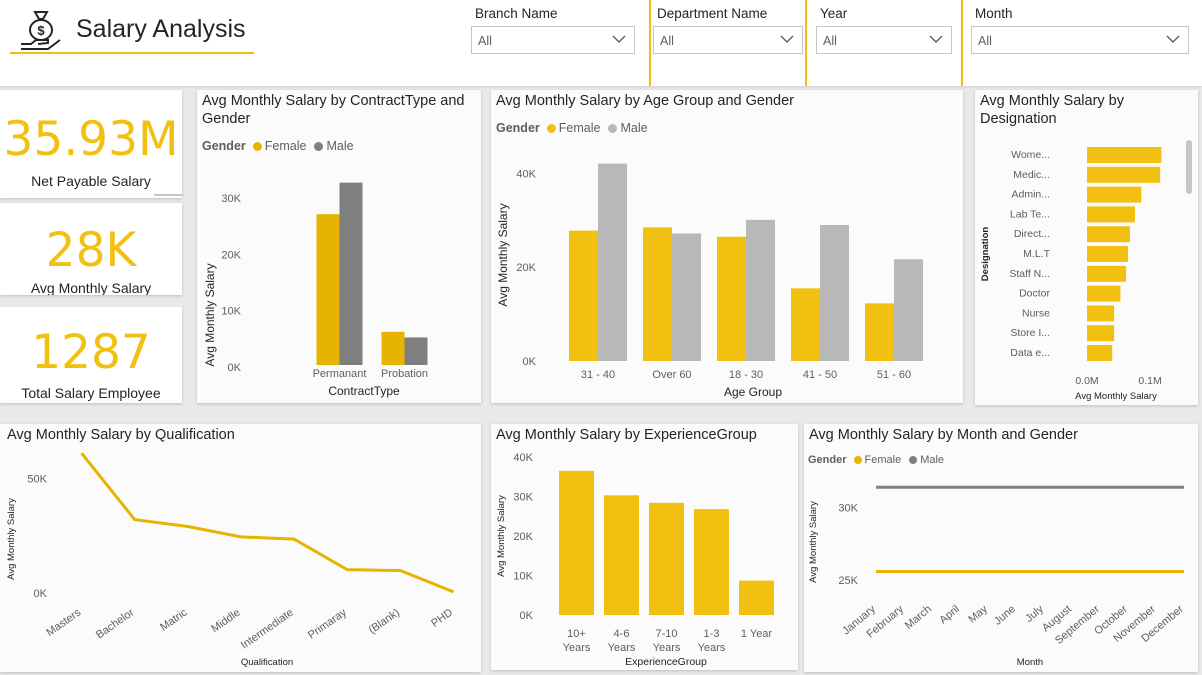 The image size is (1202, 675). What do you see at coordinates (834, 13) in the screenshot?
I see `slicer-label: Year` at bounding box center [834, 13].